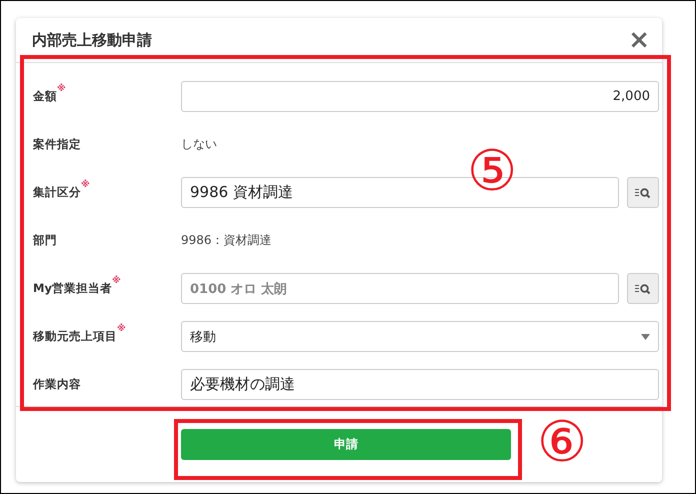 This screenshot has height=494, width=696. I want to click on step-number: ⑥, so click(562, 443).